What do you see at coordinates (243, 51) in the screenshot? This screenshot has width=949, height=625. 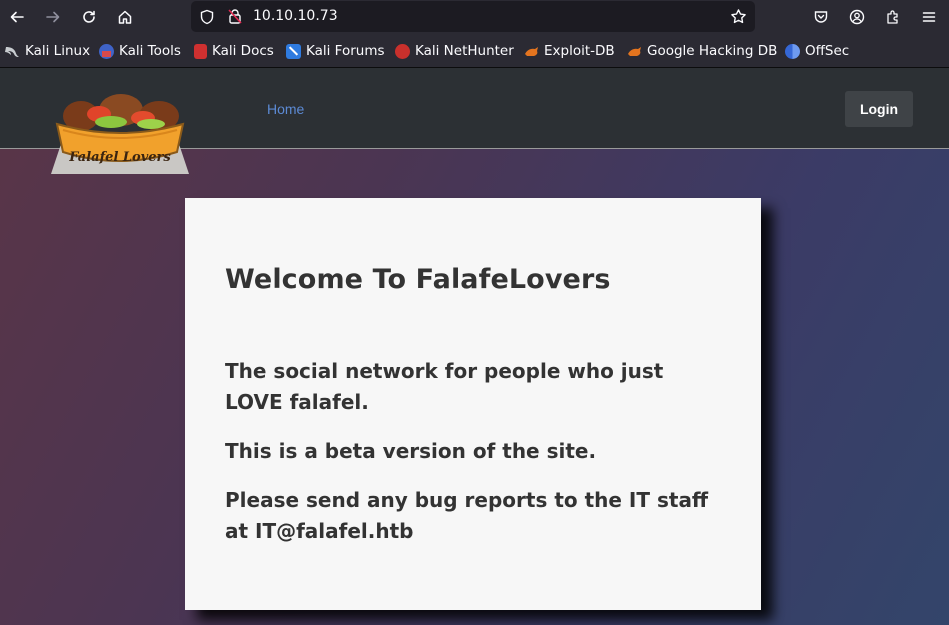 I see `bookmark-label: Kali Docs` at bounding box center [243, 51].